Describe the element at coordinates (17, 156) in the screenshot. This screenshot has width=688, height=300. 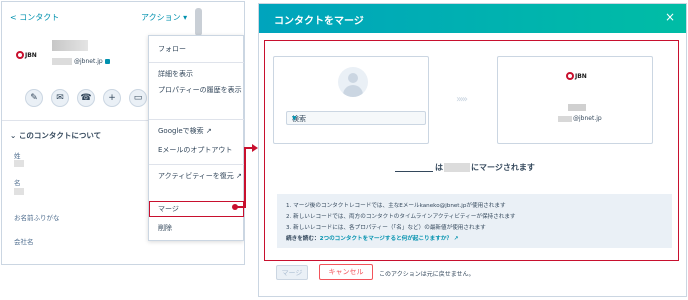
I see `property-label-last-name: 姓` at that location.